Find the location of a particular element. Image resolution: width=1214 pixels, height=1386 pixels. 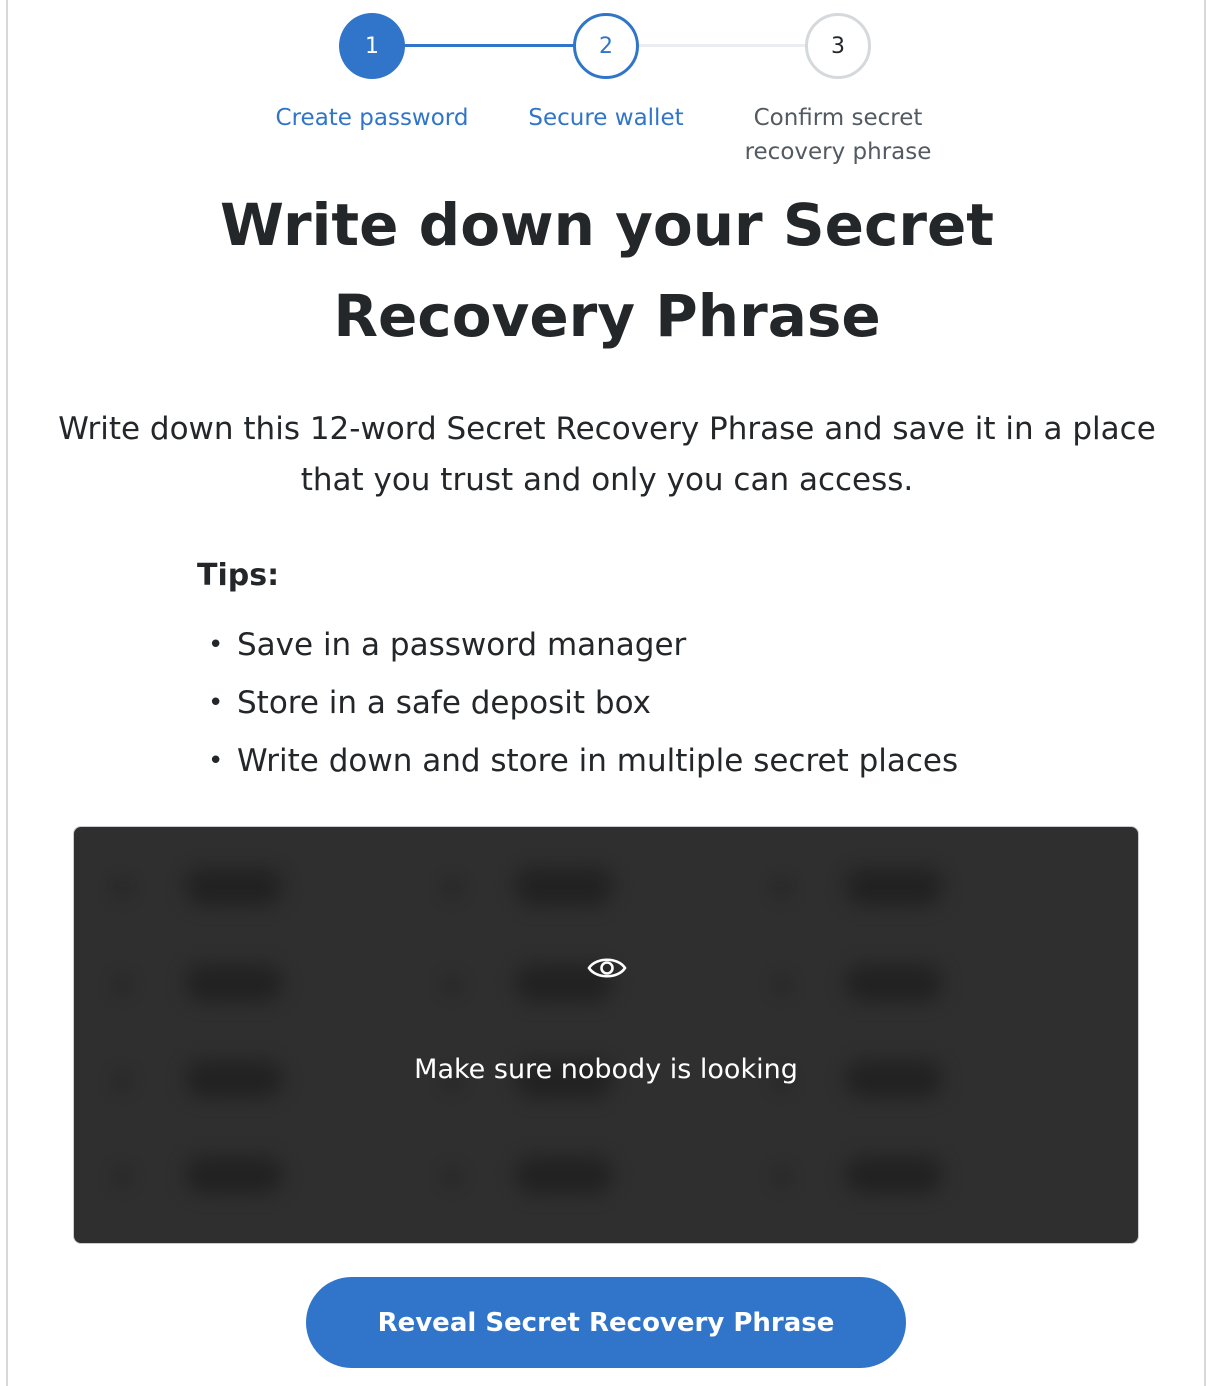

page-title: Write down your Secret Recovery Phrase is located at coordinates (607, 271).